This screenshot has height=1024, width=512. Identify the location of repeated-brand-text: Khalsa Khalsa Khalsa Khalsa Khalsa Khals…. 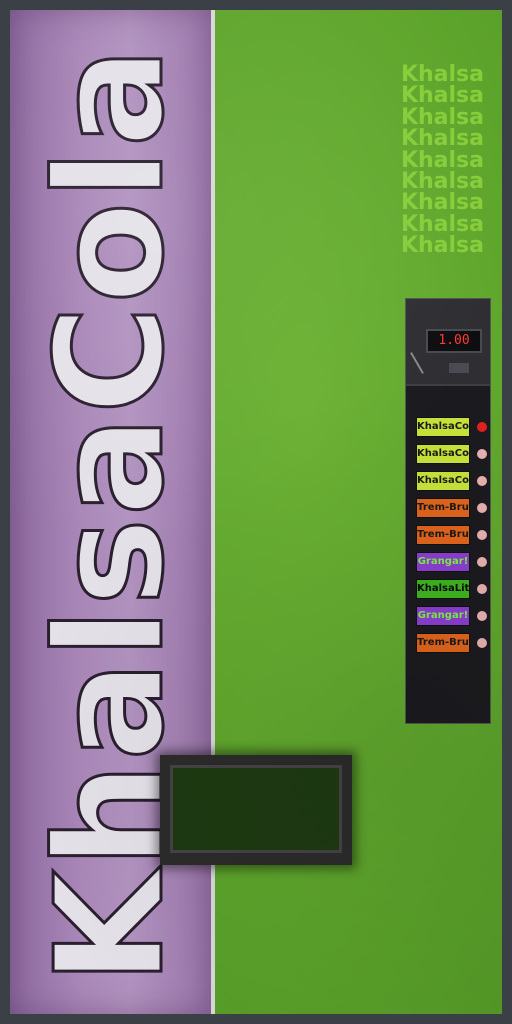
(442, 160).